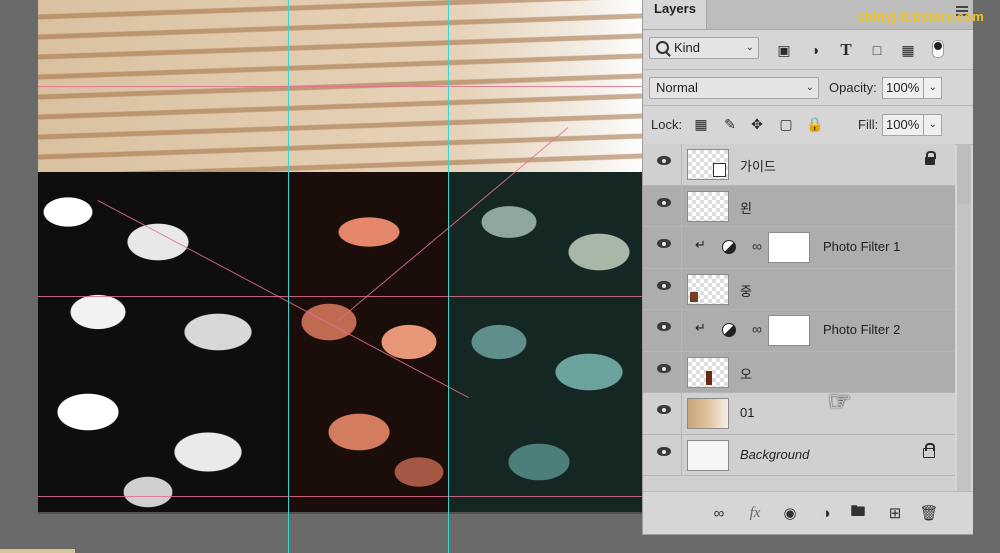  Describe the element at coordinates (938, 49) in the screenshot. I see `filter-toggle-switch` at that location.